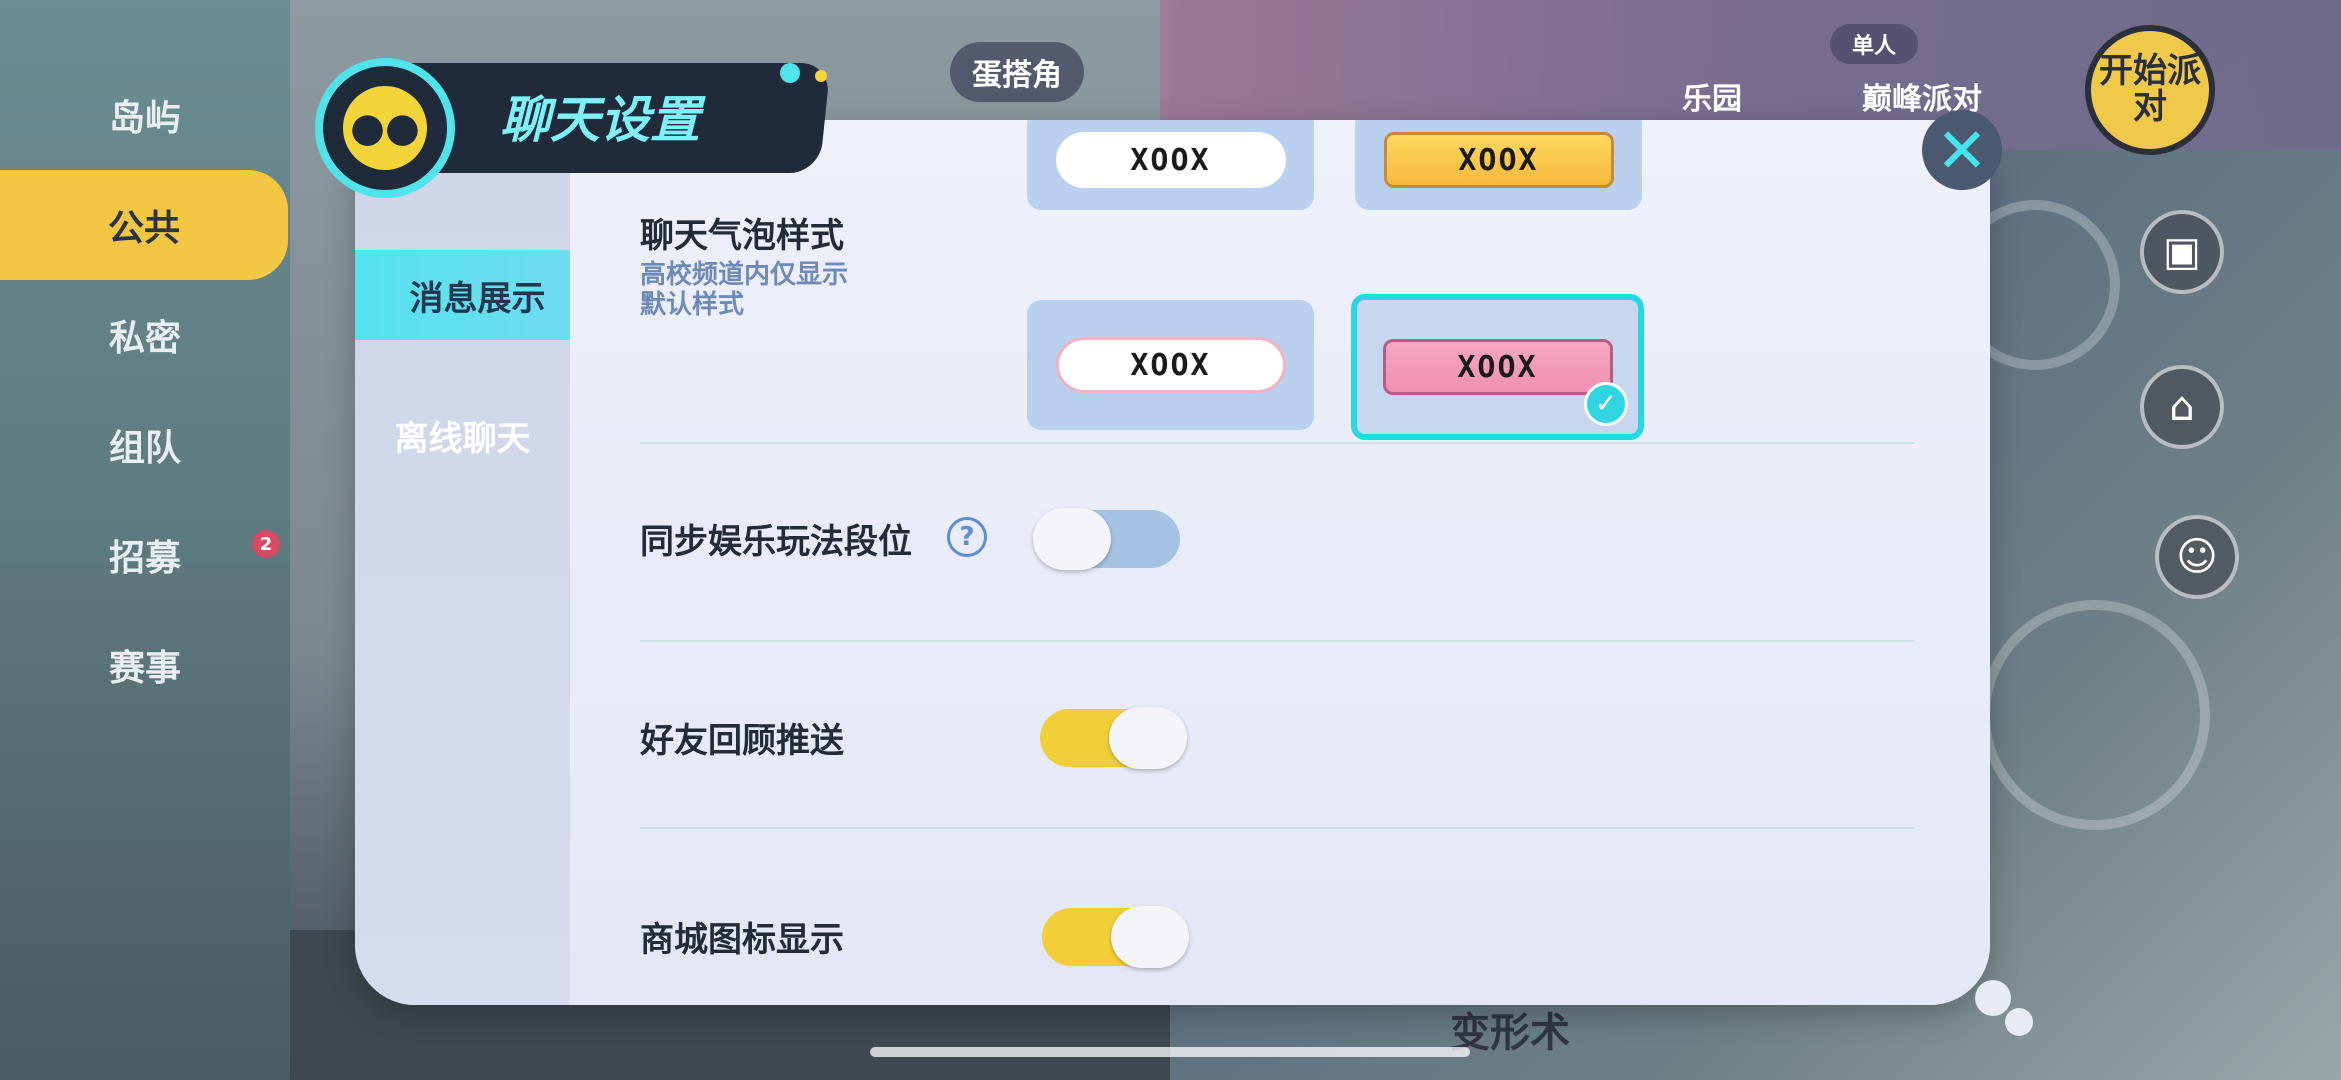 The width and height of the screenshot is (2341, 1080). I want to click on channel-nav: 岛屿 公共 私密 组队 招募 2 赛事, so click(145, 390).